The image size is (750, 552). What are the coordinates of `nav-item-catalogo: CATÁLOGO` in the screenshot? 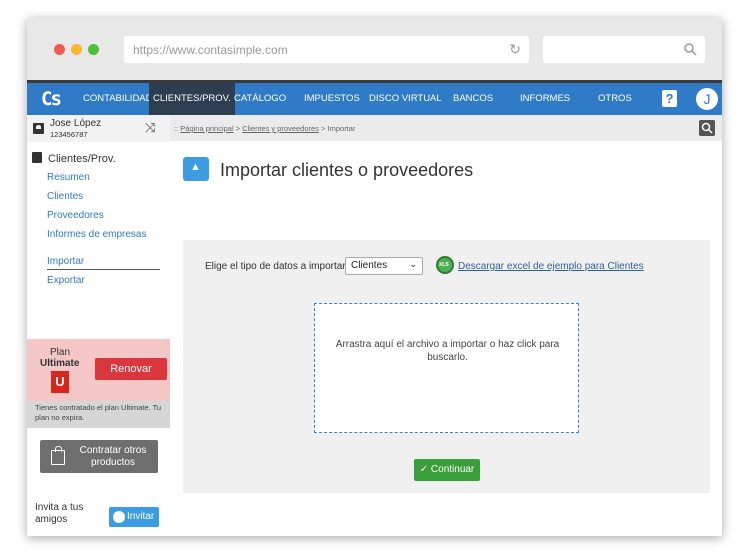 It's located at (260, 99).